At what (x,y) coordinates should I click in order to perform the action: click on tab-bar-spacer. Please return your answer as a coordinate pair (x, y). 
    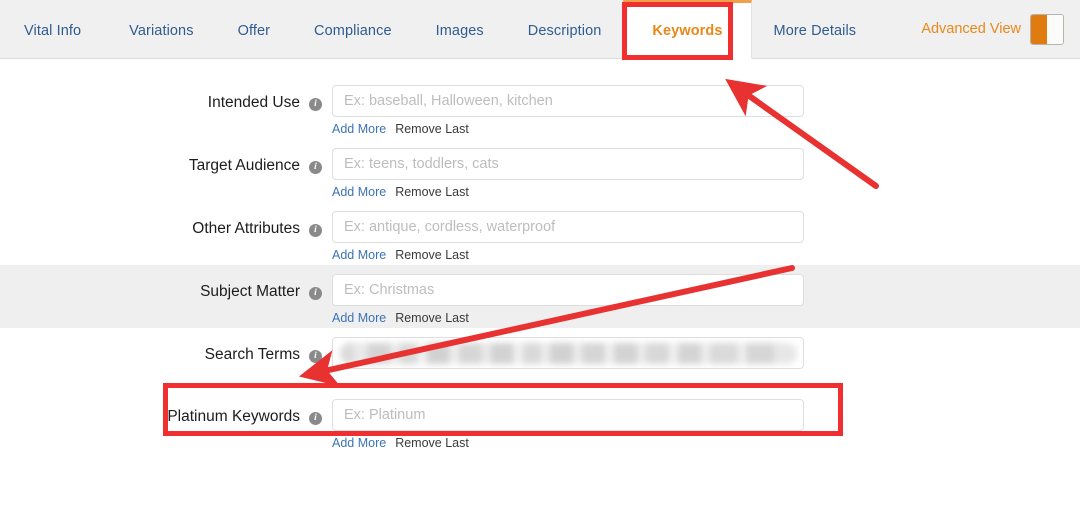
    Looking at the image, I should click on (899, 29).